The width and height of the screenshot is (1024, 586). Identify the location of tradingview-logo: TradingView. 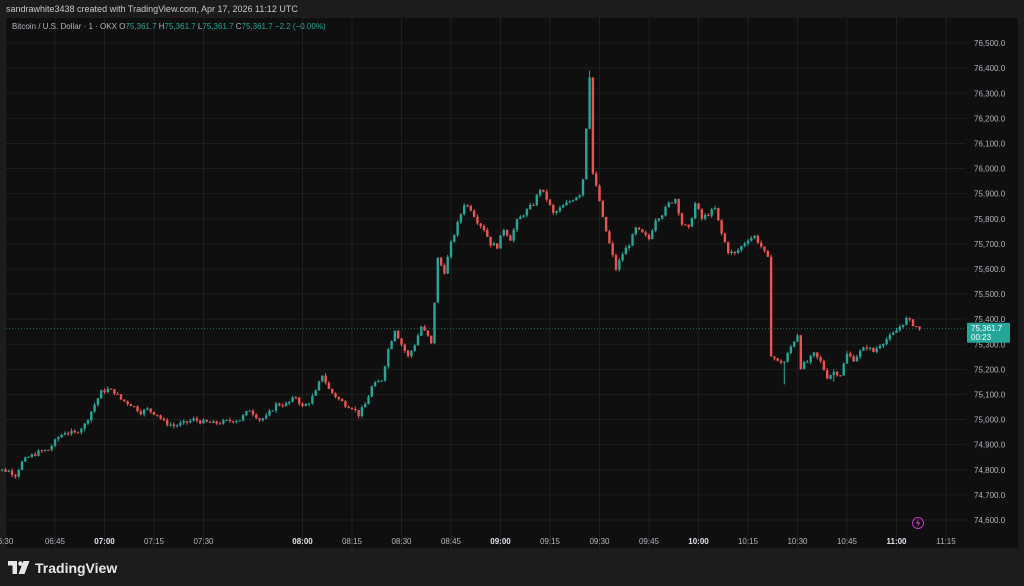
(62, 568).